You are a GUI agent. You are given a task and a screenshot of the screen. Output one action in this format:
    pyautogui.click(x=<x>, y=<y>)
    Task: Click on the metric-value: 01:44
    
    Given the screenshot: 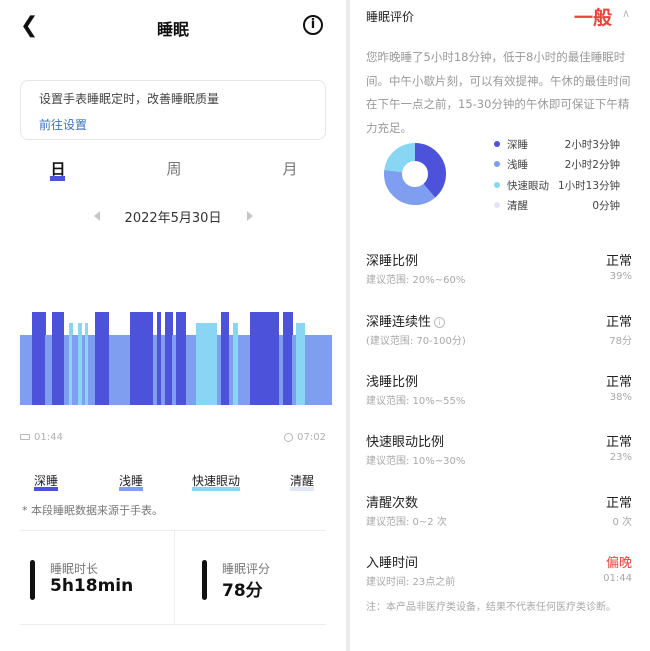 What is the action you would take?
    pyautogui.click(x=617, y=578)
    